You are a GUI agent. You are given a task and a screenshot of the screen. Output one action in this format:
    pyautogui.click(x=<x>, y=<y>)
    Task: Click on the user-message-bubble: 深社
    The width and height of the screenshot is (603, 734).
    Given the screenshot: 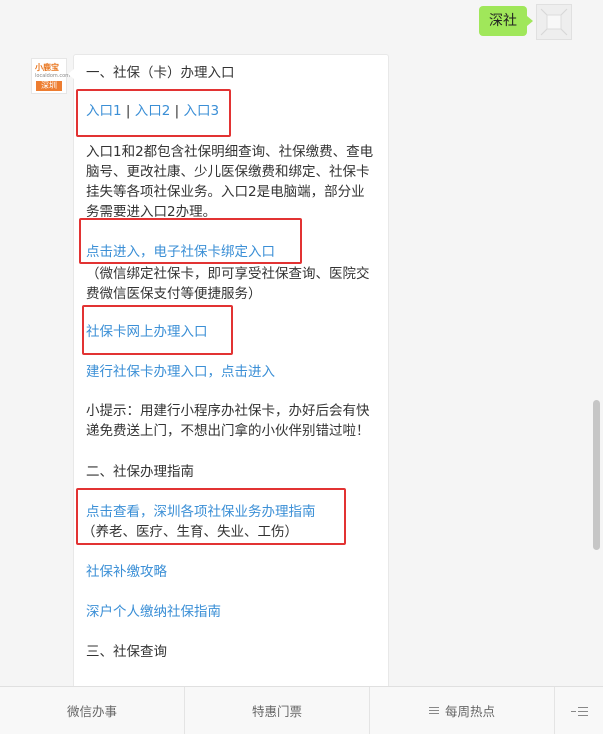 What is the action you would take?
    pyautogui.click(x=506, y=21)
    